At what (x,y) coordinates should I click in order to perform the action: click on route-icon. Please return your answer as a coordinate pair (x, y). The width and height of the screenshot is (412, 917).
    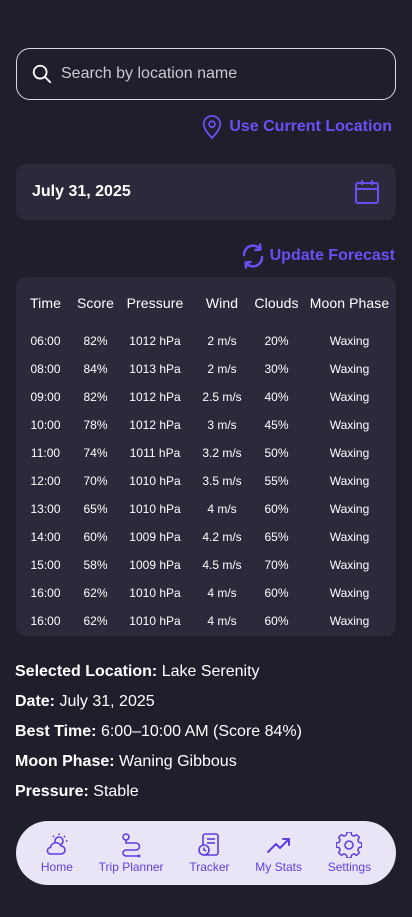
    Looking at the image, I should click on (131, 845).